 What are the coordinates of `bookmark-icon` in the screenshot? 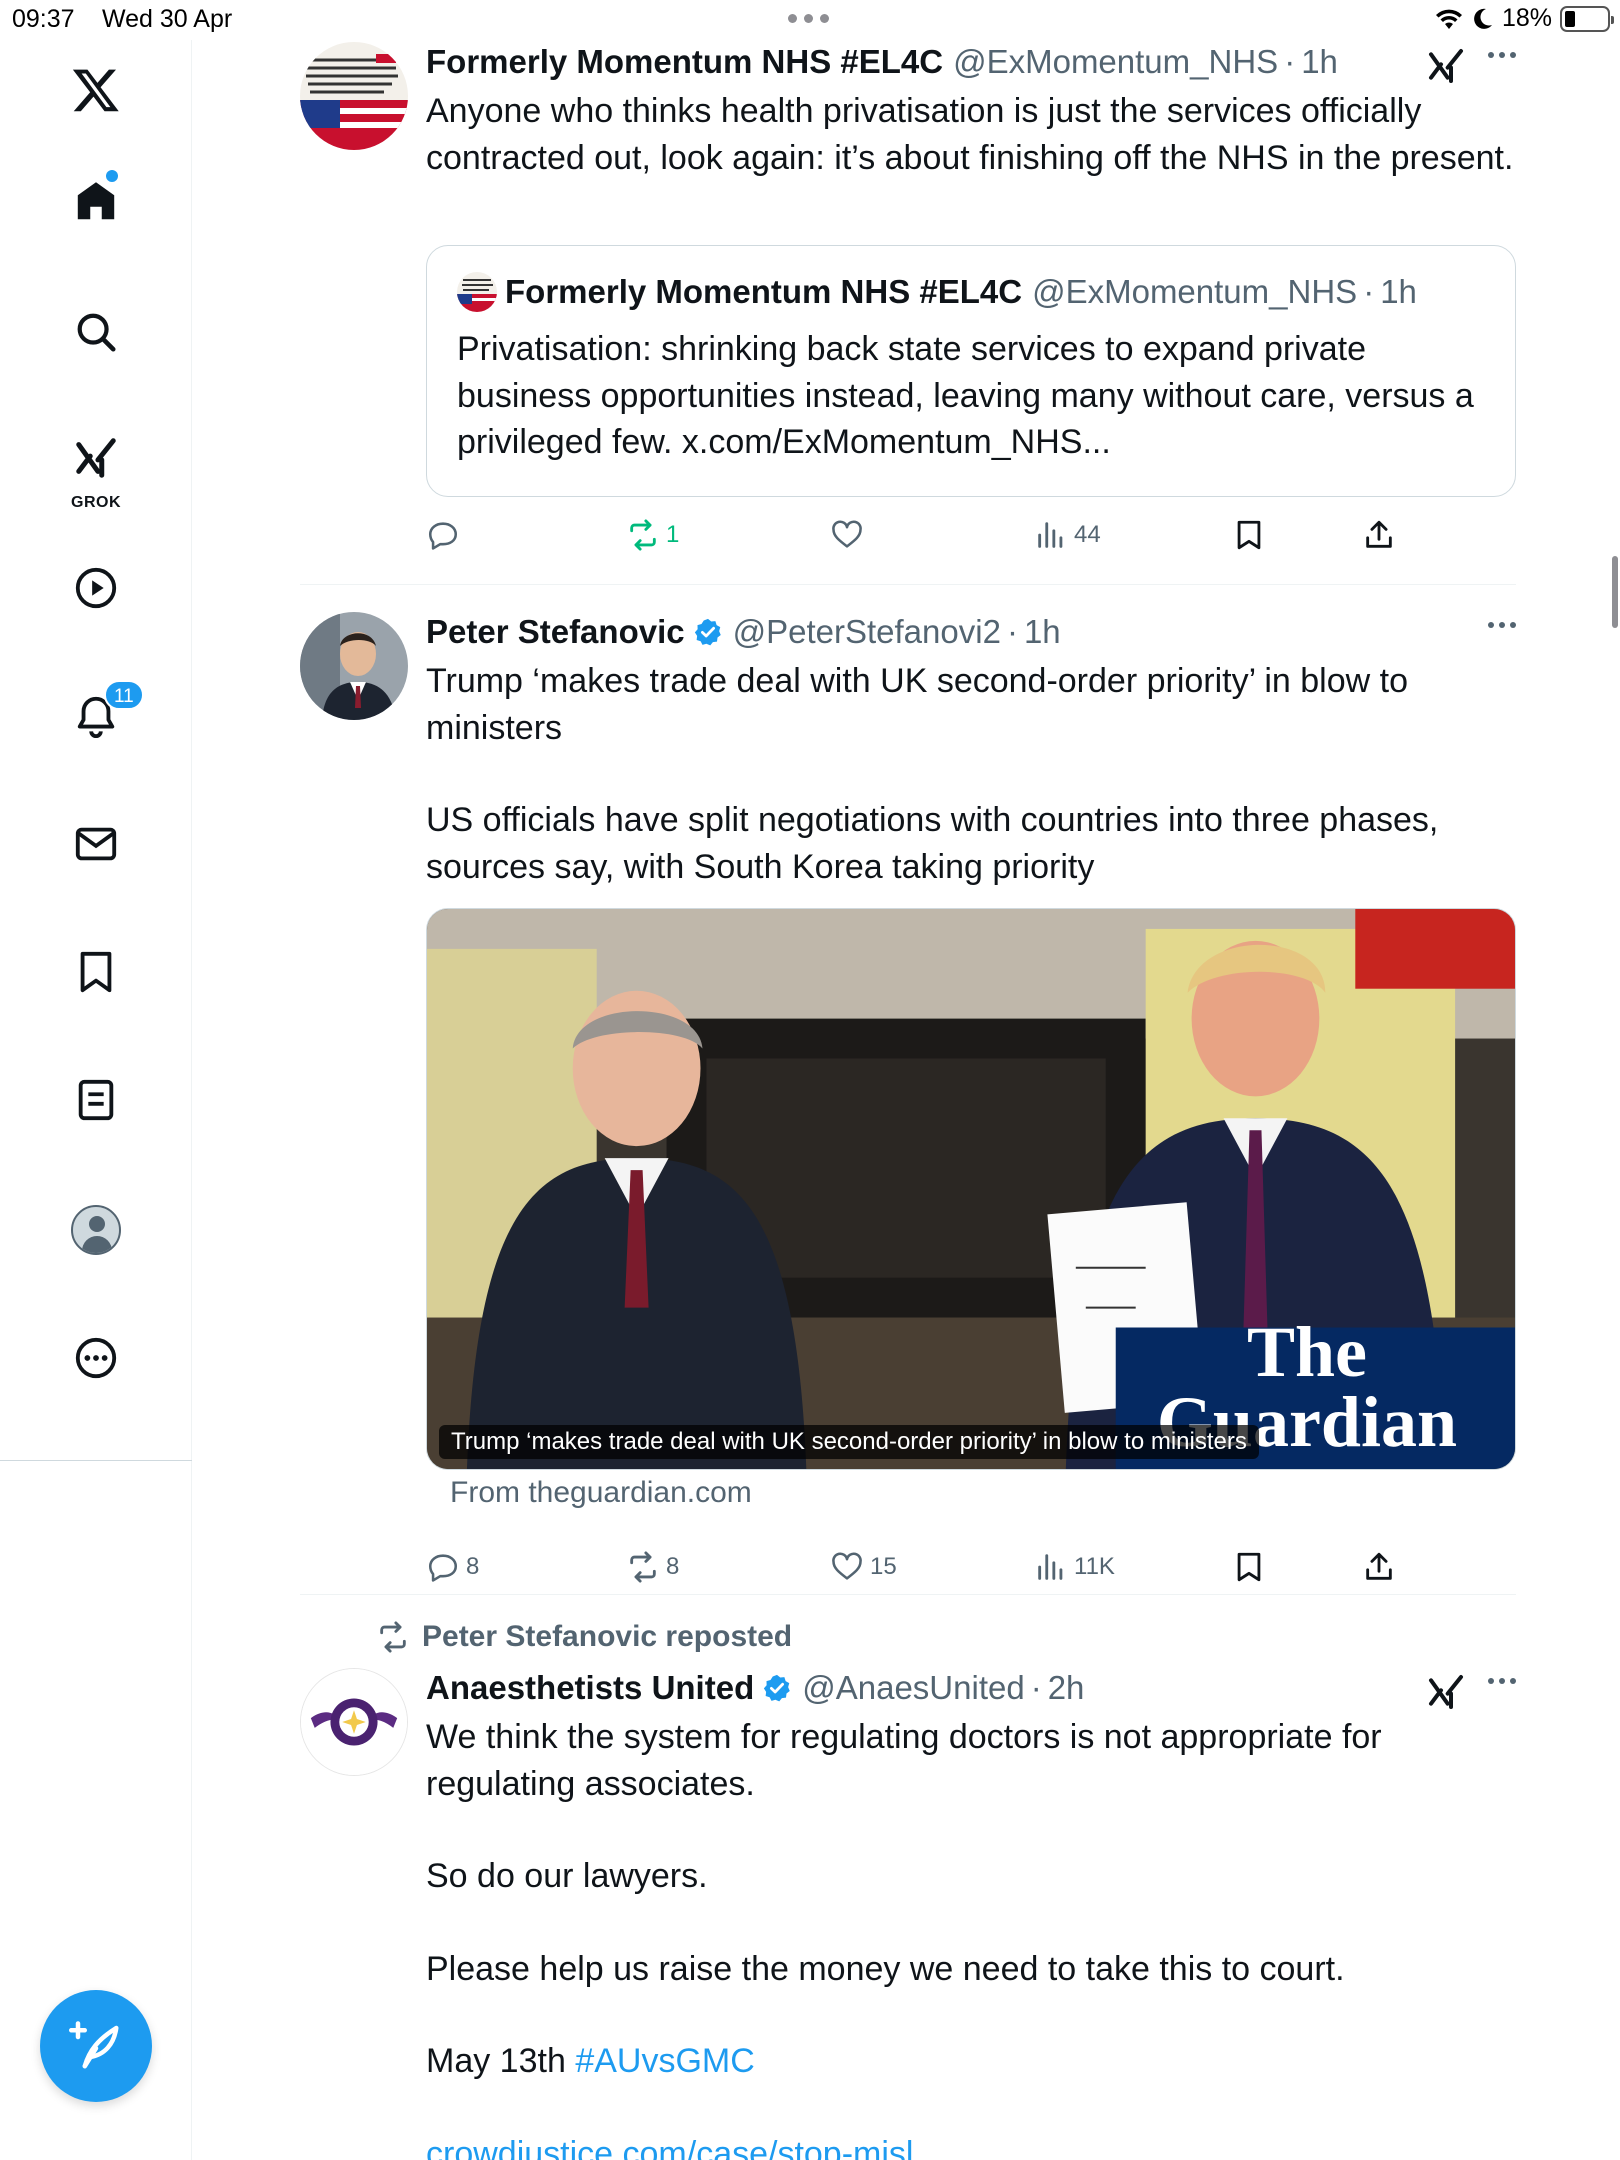 It's located at (96, 972).